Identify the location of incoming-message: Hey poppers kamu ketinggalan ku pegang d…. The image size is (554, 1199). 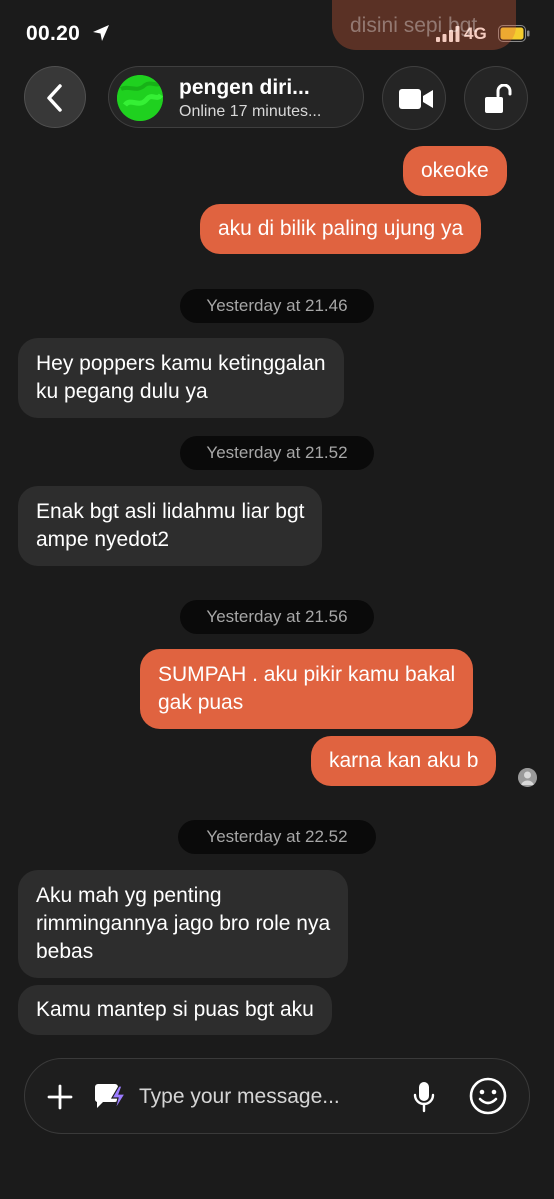
(181, 378).